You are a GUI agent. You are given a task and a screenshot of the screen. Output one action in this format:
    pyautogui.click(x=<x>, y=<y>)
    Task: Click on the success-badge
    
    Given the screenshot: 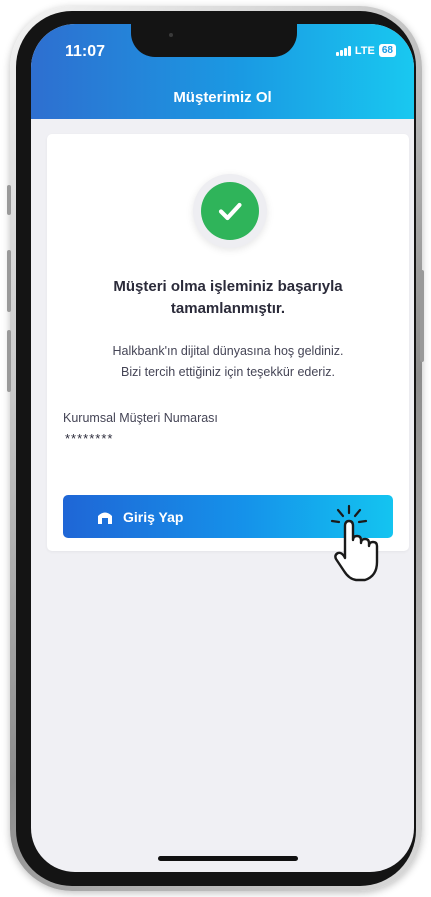 What is the action you would take?
    pyautogui.click(x=230, y=211)
    